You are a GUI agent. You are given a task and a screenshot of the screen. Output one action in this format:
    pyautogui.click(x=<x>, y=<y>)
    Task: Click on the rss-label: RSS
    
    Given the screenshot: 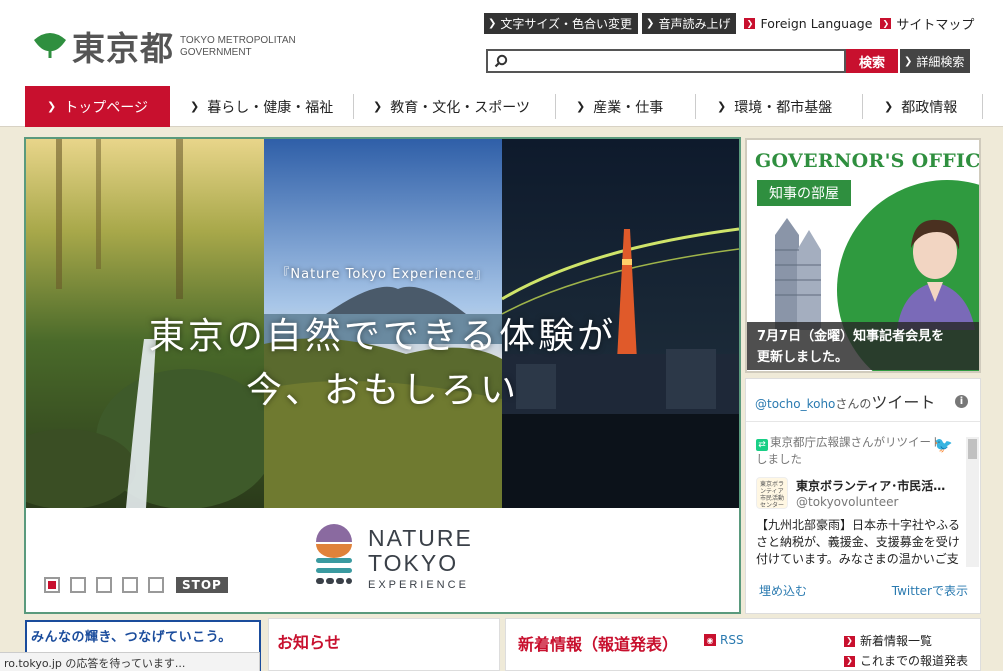 What is the action you would take?
    pyautogui.click(x=732, y=640)
    